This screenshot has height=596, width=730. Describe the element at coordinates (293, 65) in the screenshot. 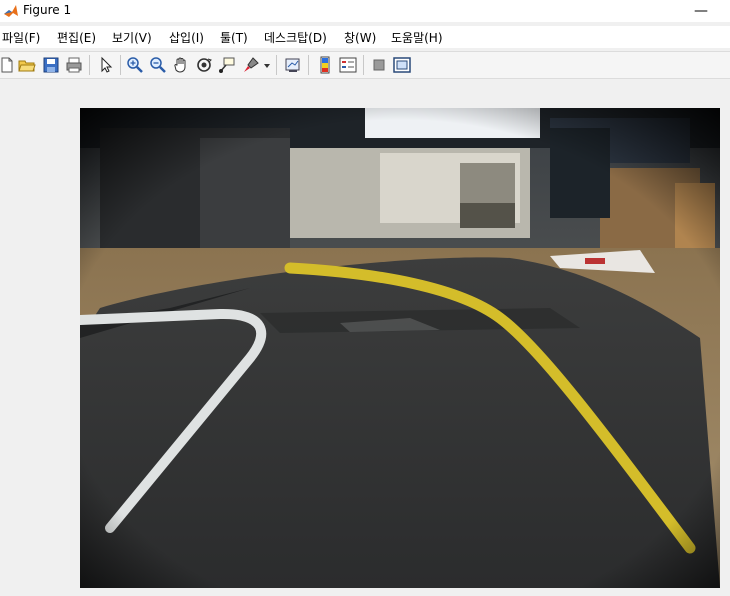

I see `link-plot-icon` at that location.